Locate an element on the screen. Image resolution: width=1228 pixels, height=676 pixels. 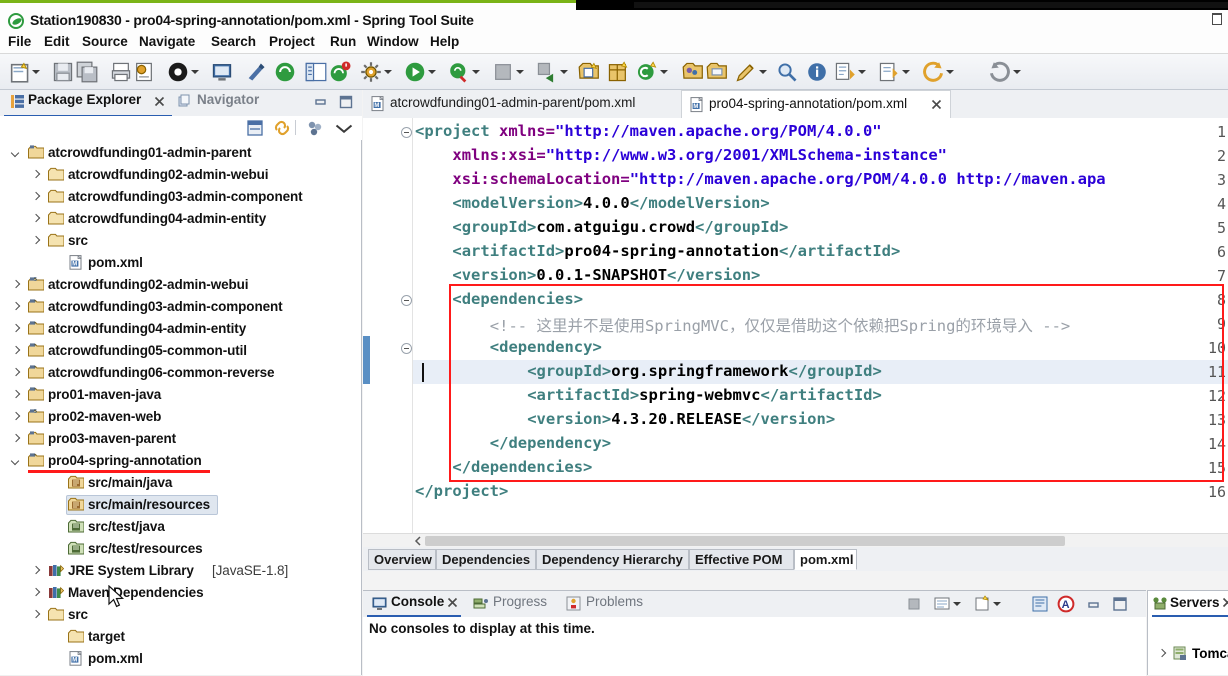
console-button is located at coordinates (222, 72).